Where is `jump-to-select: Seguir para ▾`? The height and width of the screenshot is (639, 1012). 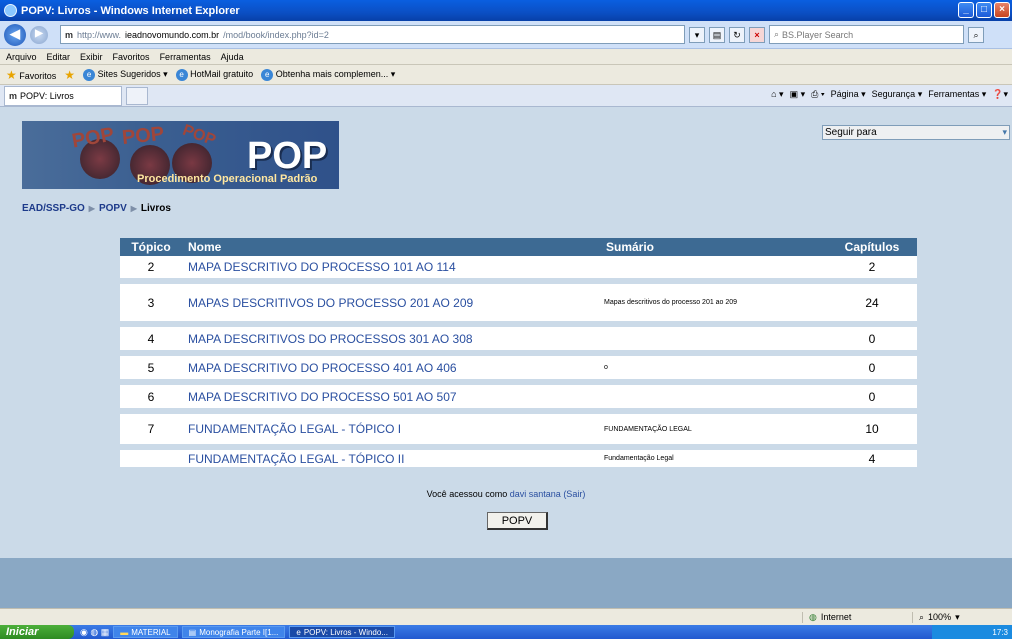 jump-to-select: Seguir para ▾ is located at coordinates (916, 132).